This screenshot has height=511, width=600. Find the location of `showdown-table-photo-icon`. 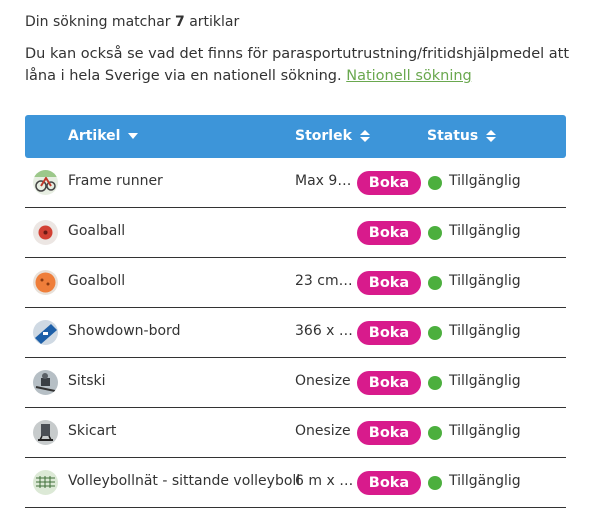

showdown-table-photo-icon is located at coordinates (45, 332).